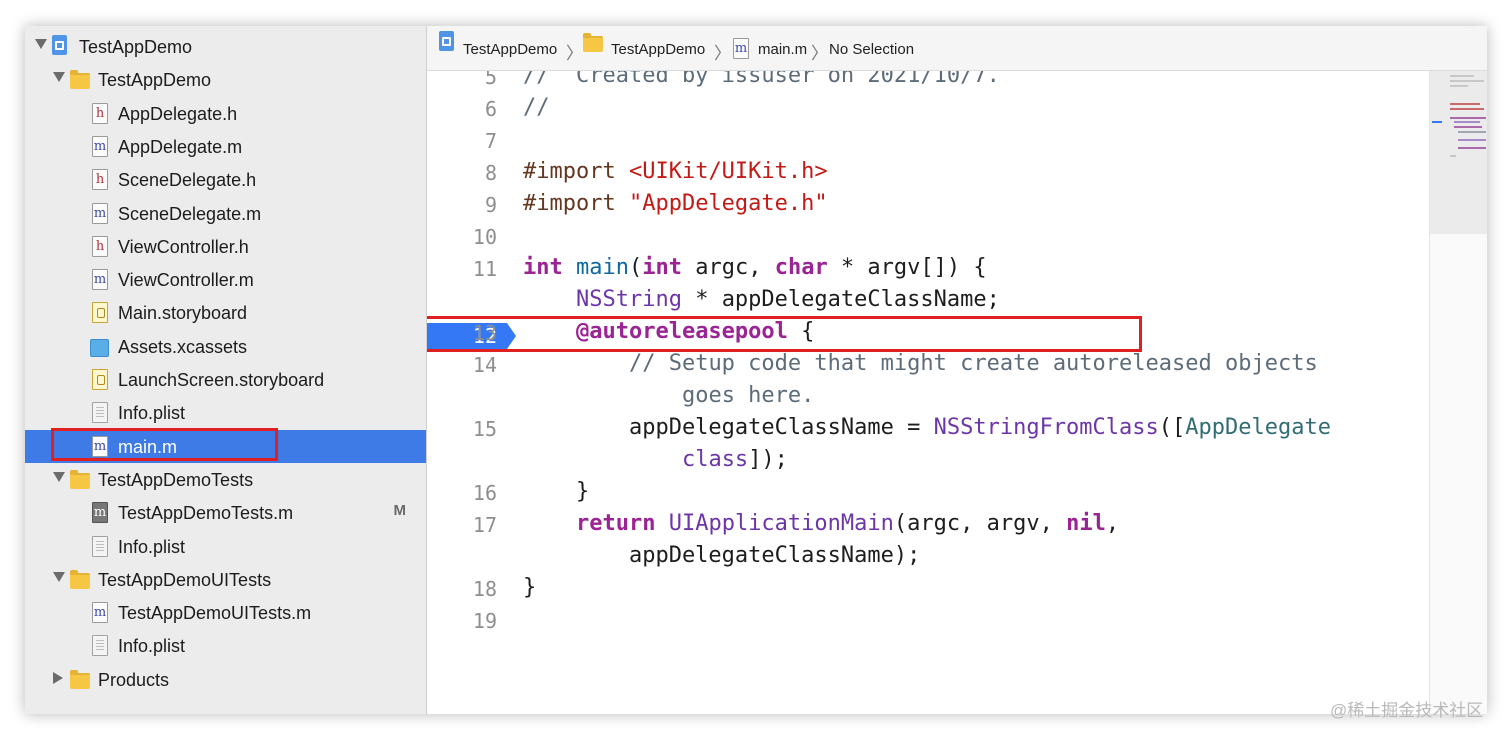  What do you see at coordinates (225, 279) in the screenshot?
I see `navigator-item: m ViewController.m` at bounding box center [225, 279].